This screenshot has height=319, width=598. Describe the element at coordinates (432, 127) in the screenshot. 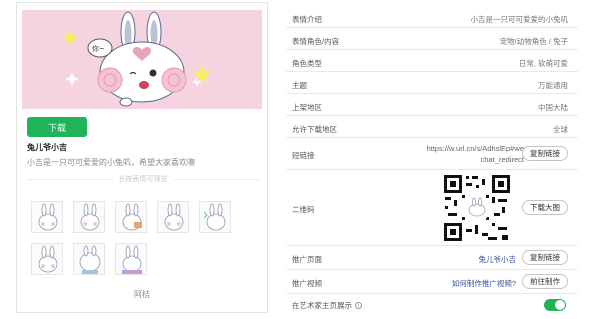

I see `info-row-download-region: 允许下载地区 全球` at that location.